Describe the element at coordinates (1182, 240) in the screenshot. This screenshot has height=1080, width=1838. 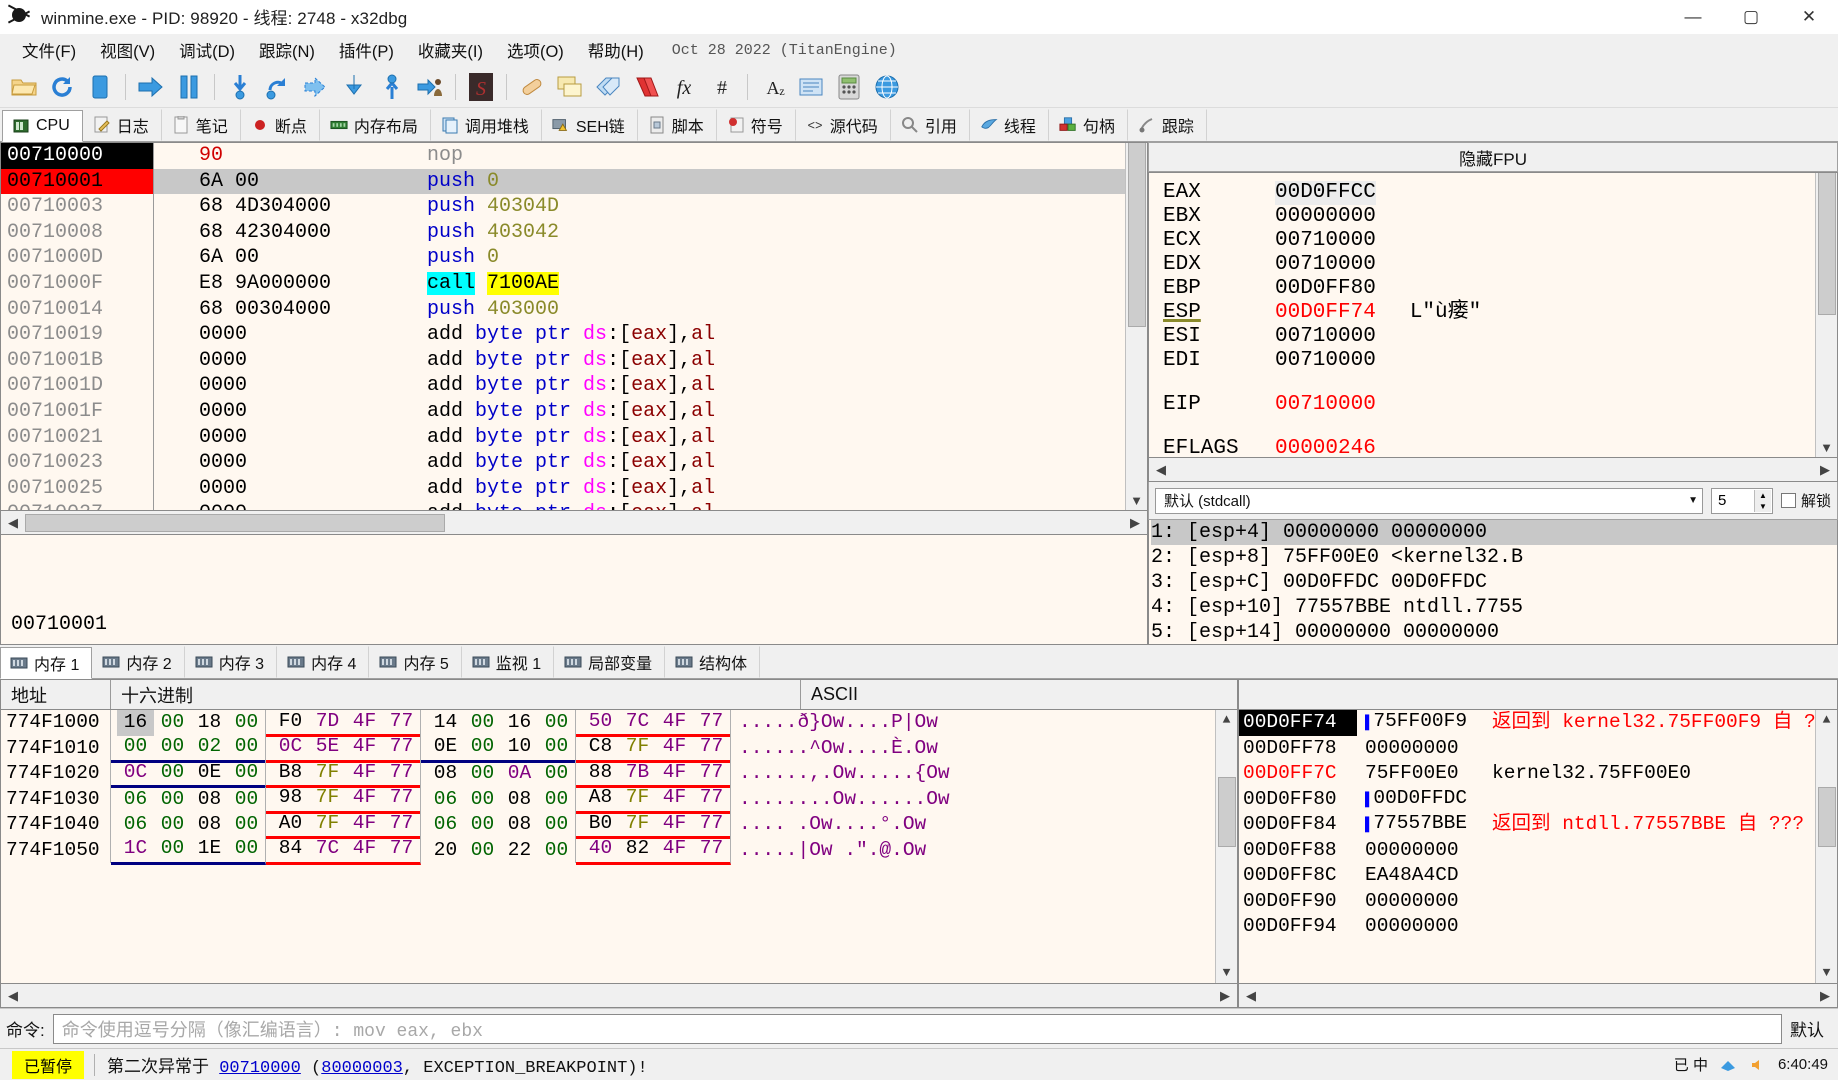
I see `register-name: ECX` at that location.